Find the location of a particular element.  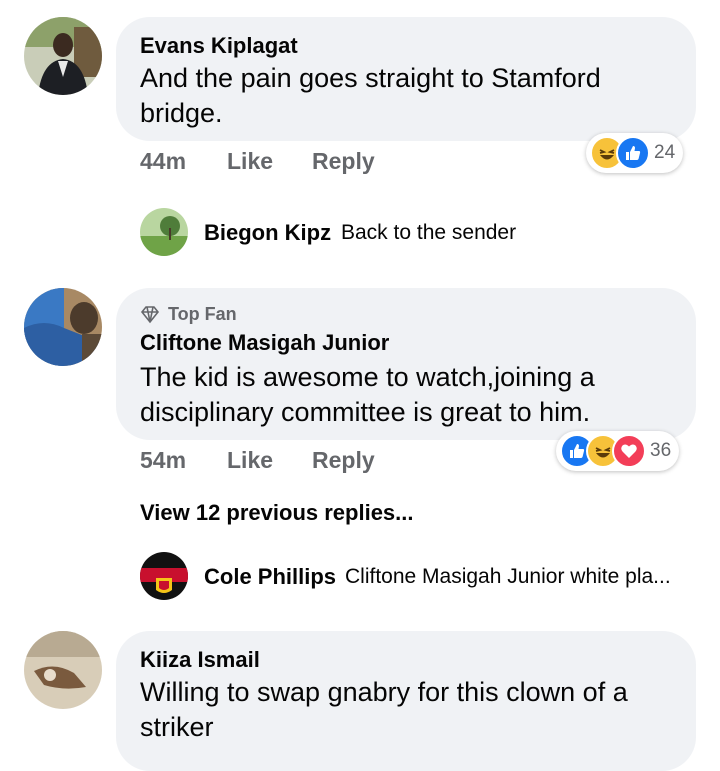

love-icon is located at coordinates (629, 451).